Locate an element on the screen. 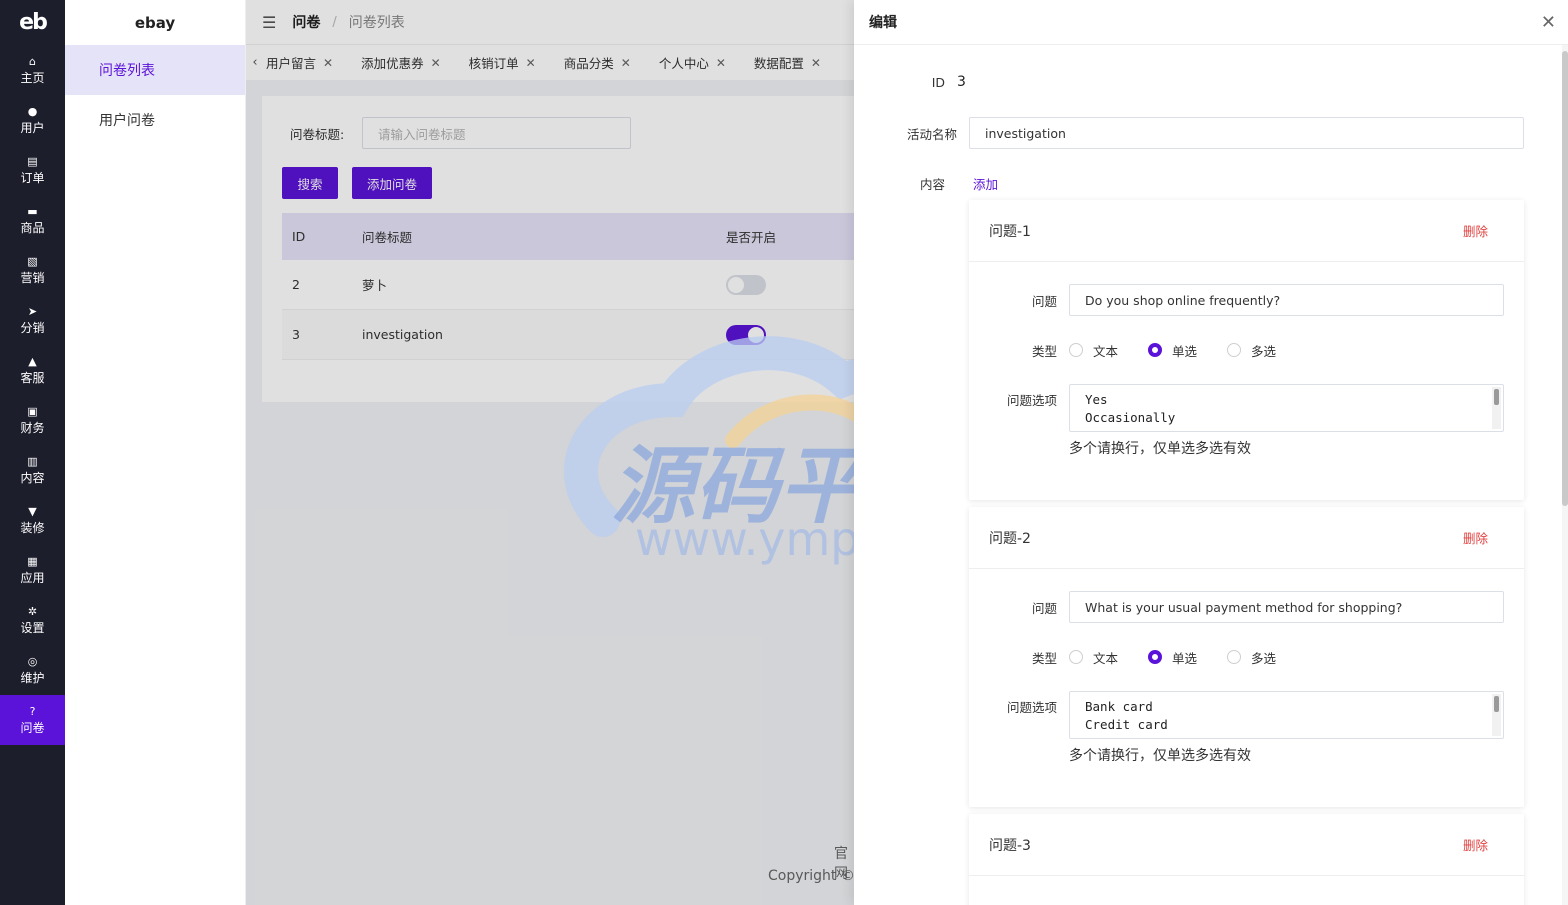 This screenshot has height=905, width=1568. option-line: Yes is located at coordinates (1096, 399).